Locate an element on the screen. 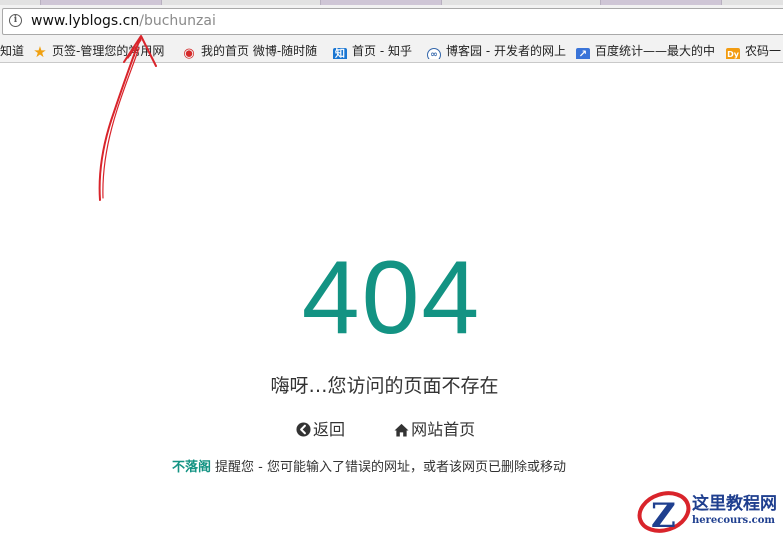 The image size is (783, 535). nonglu-icon: Dy is located at coordinates (733, 53).